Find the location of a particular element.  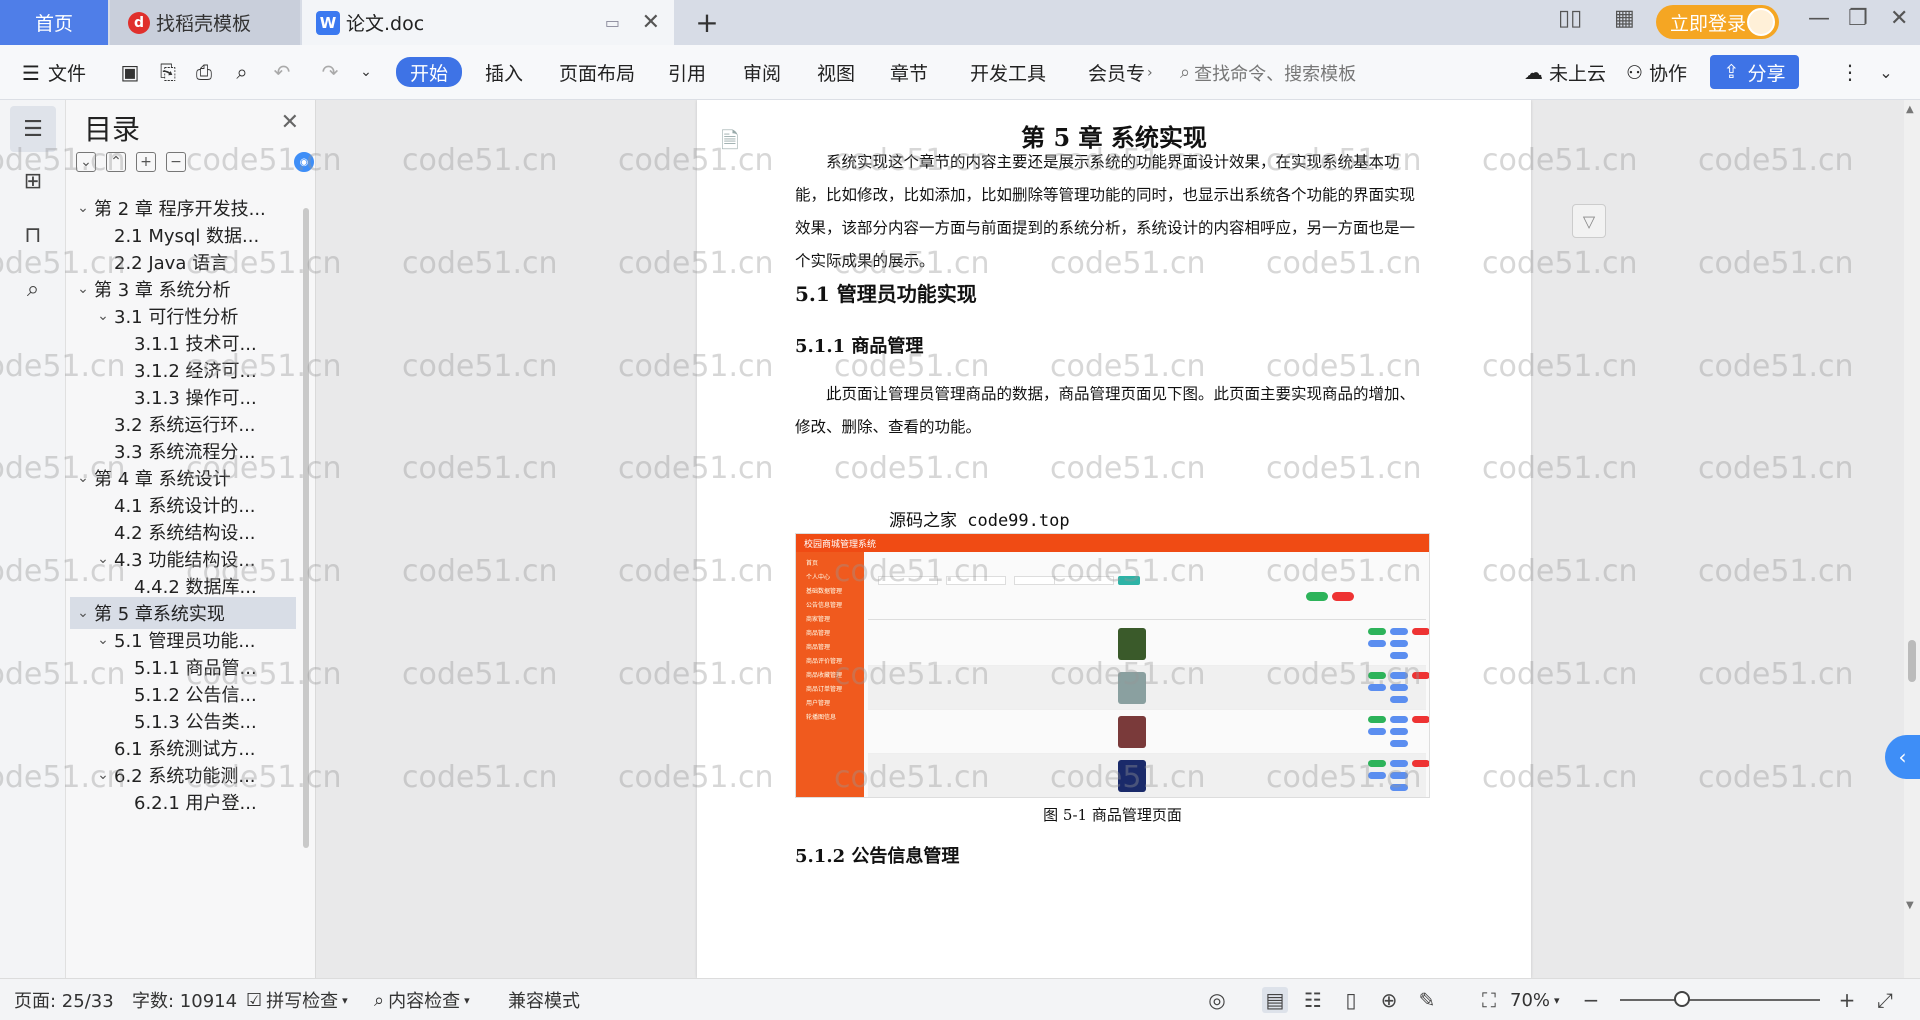

word-count: 字数: 10914 is located at coordinates (184, 999).